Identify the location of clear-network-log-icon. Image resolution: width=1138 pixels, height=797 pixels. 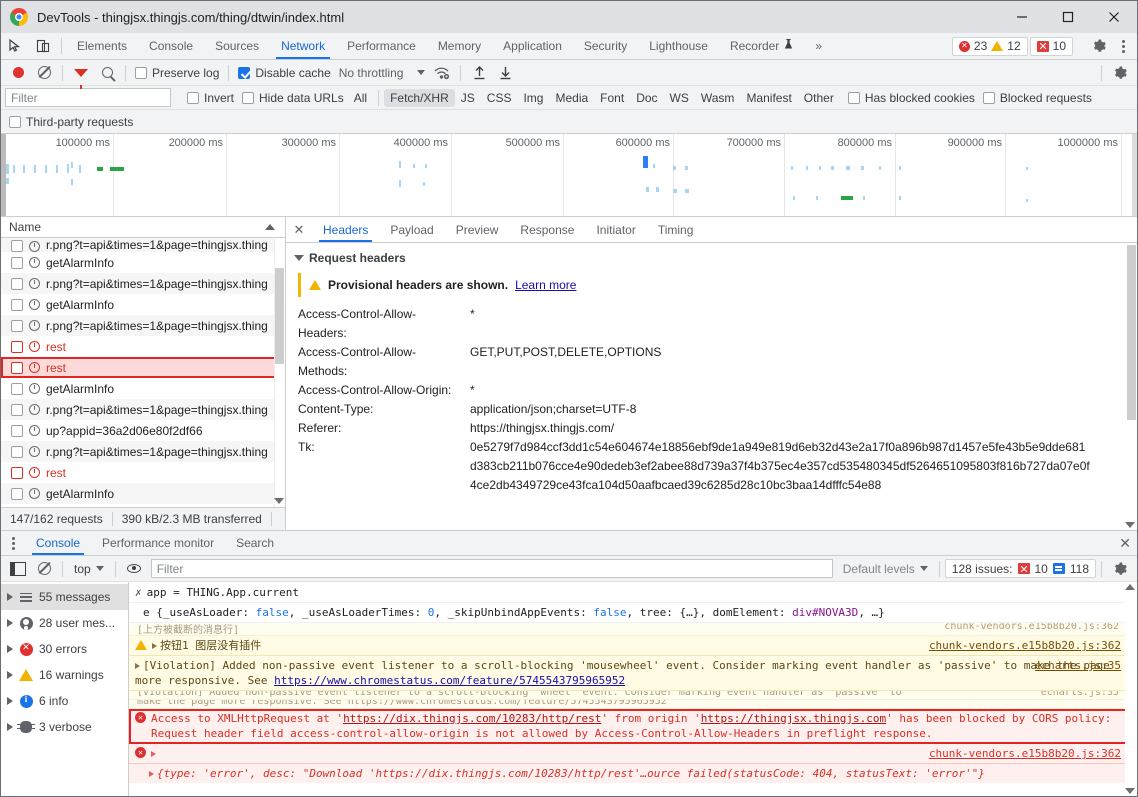
(44, 73).